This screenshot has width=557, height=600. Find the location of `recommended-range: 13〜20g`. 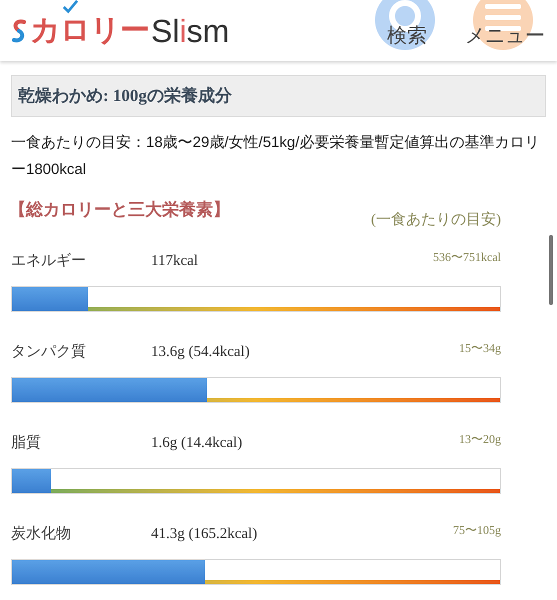

recommended-range: 13〜20g is located at coordinates (480, 439).